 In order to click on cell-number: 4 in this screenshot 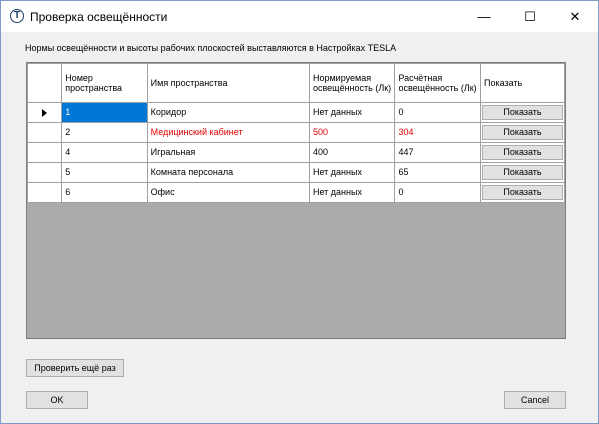, I will do `click(104, 152)`.